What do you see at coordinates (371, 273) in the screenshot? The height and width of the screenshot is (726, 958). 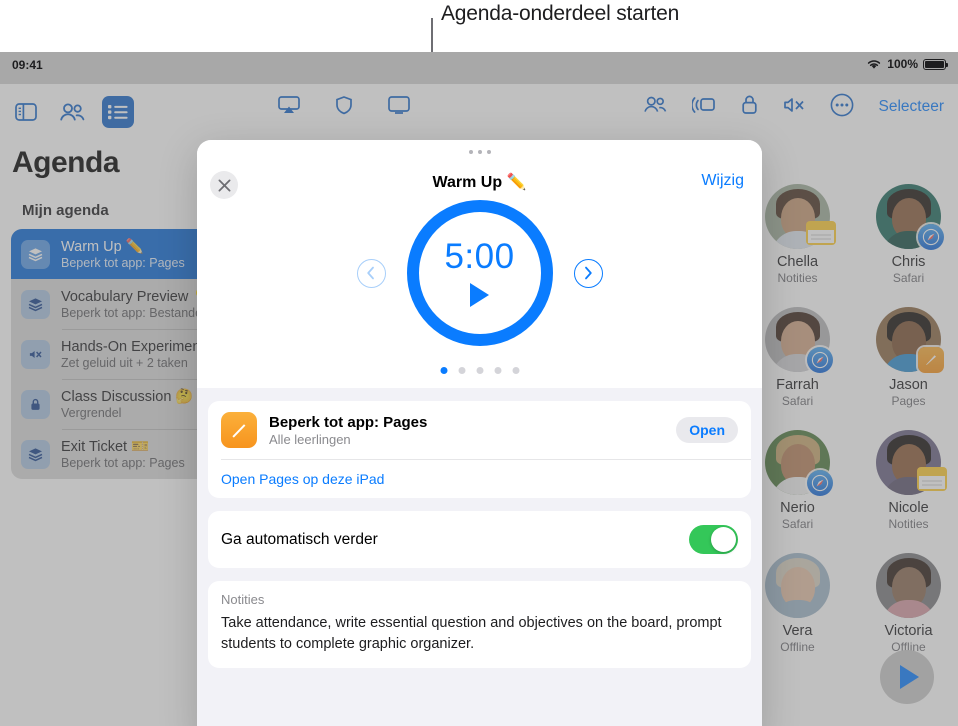 I see `chevron-left-icon` at bounding box center [371, 273].